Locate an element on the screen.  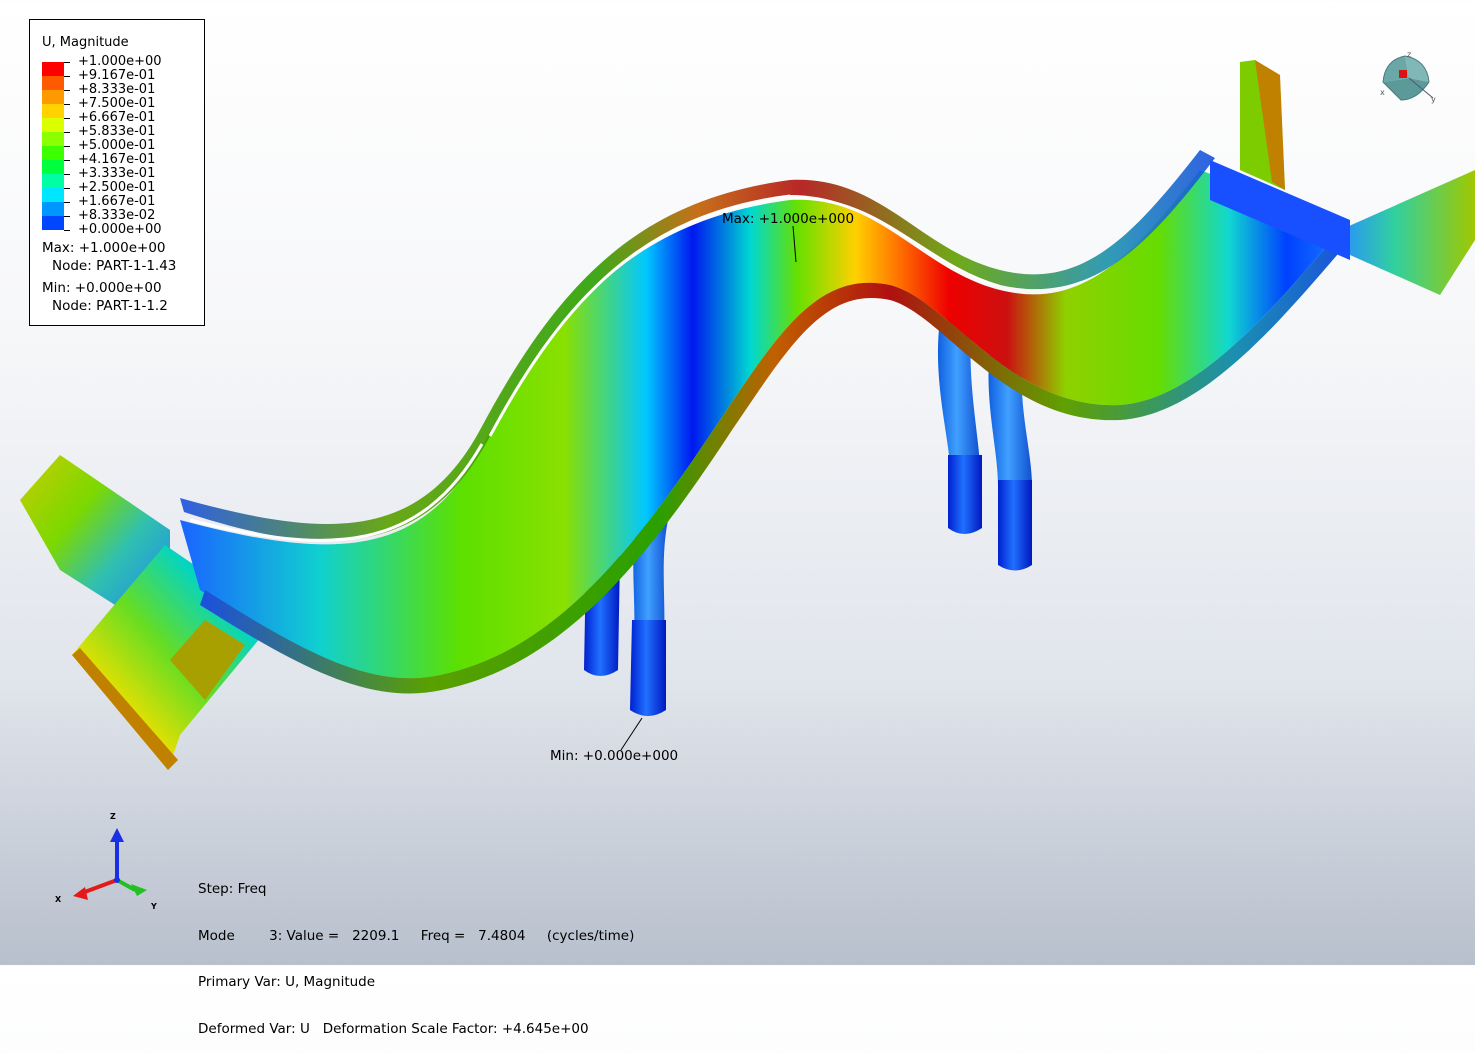
legend-max-node: Node: PART-1-1.43 is located at coordinates (114, 266).